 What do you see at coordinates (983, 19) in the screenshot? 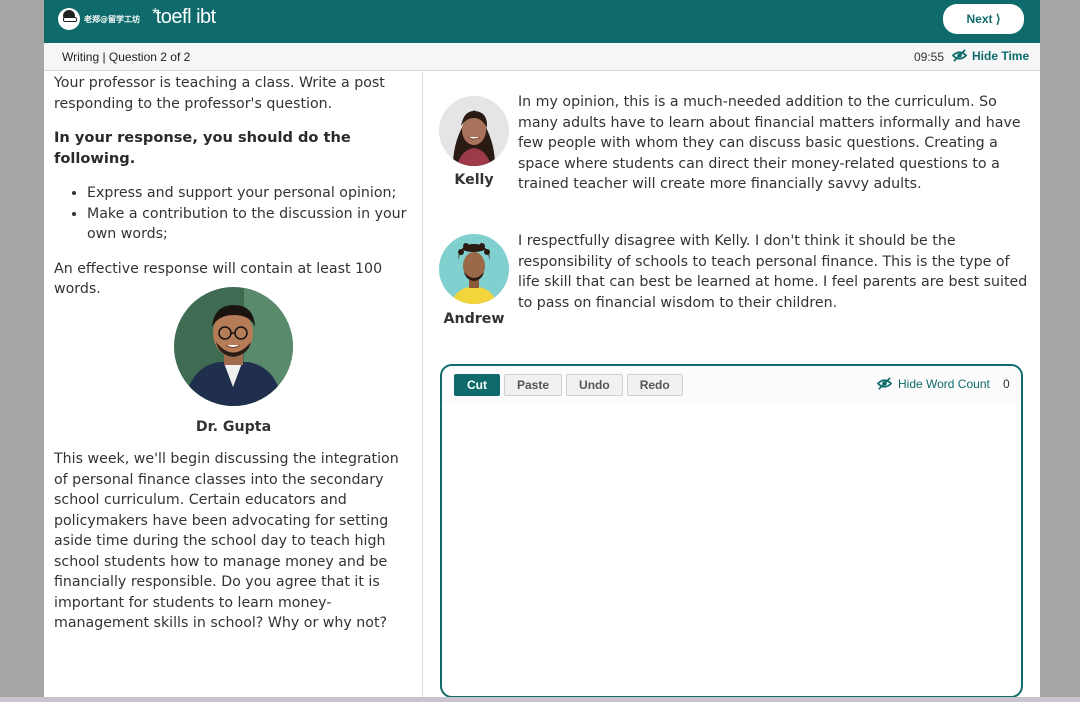
I see `next-button: Next ⟩` at bounding box center [983, 19].